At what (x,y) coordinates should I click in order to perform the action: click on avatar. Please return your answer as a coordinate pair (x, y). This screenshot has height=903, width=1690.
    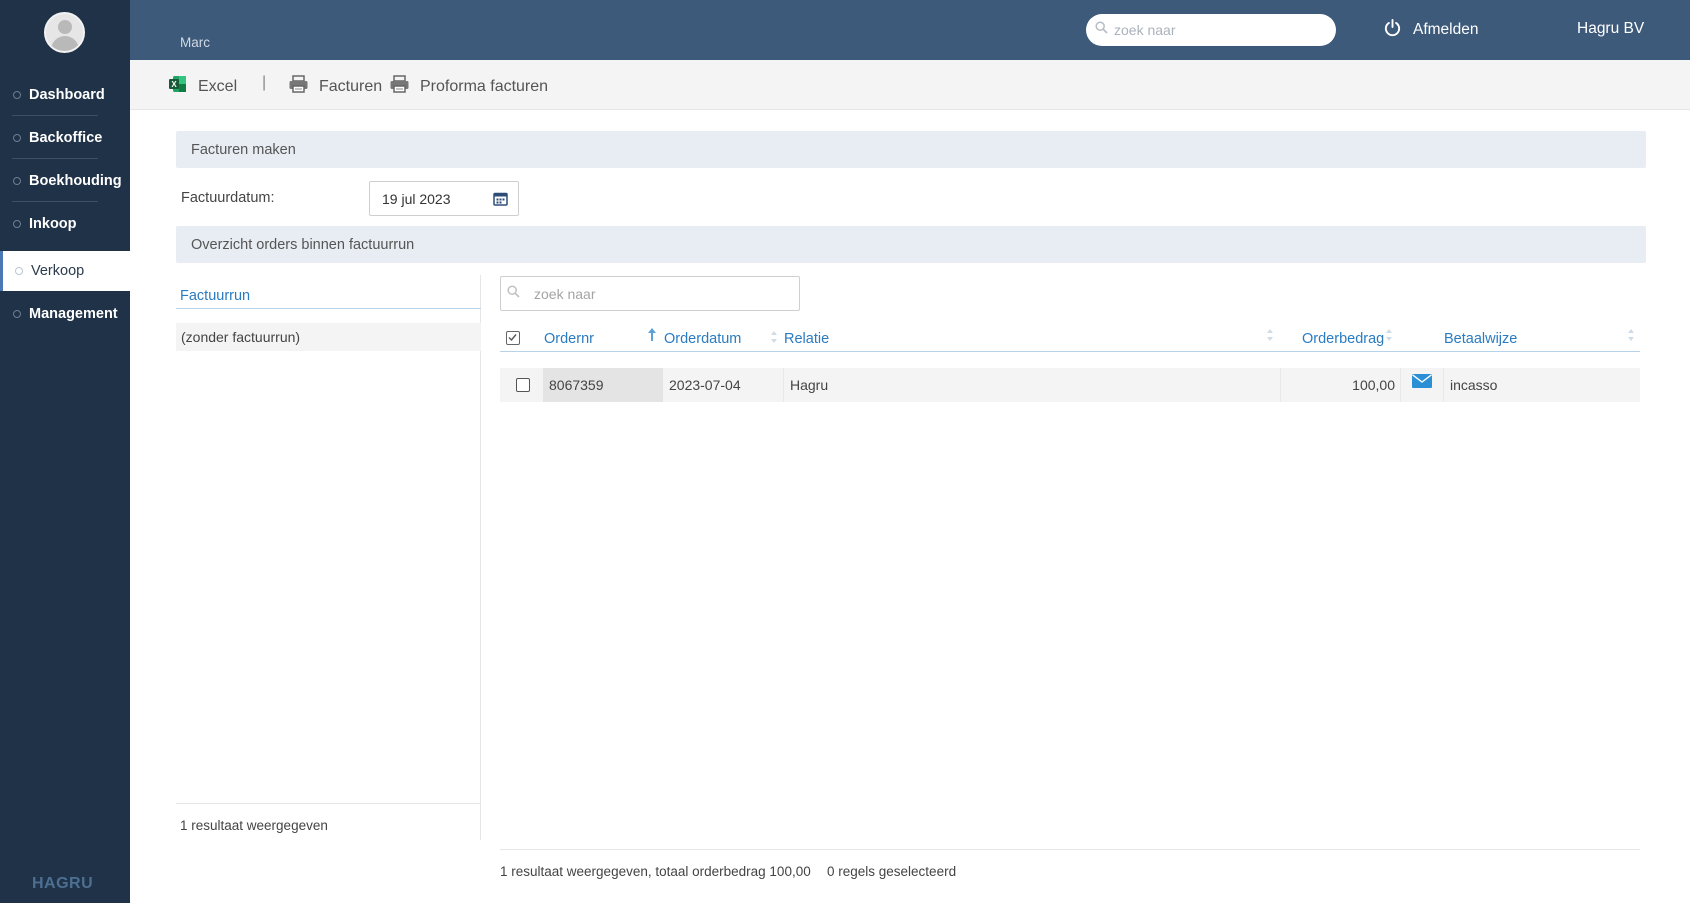
    Looking at the image, I should click on (64, 32).